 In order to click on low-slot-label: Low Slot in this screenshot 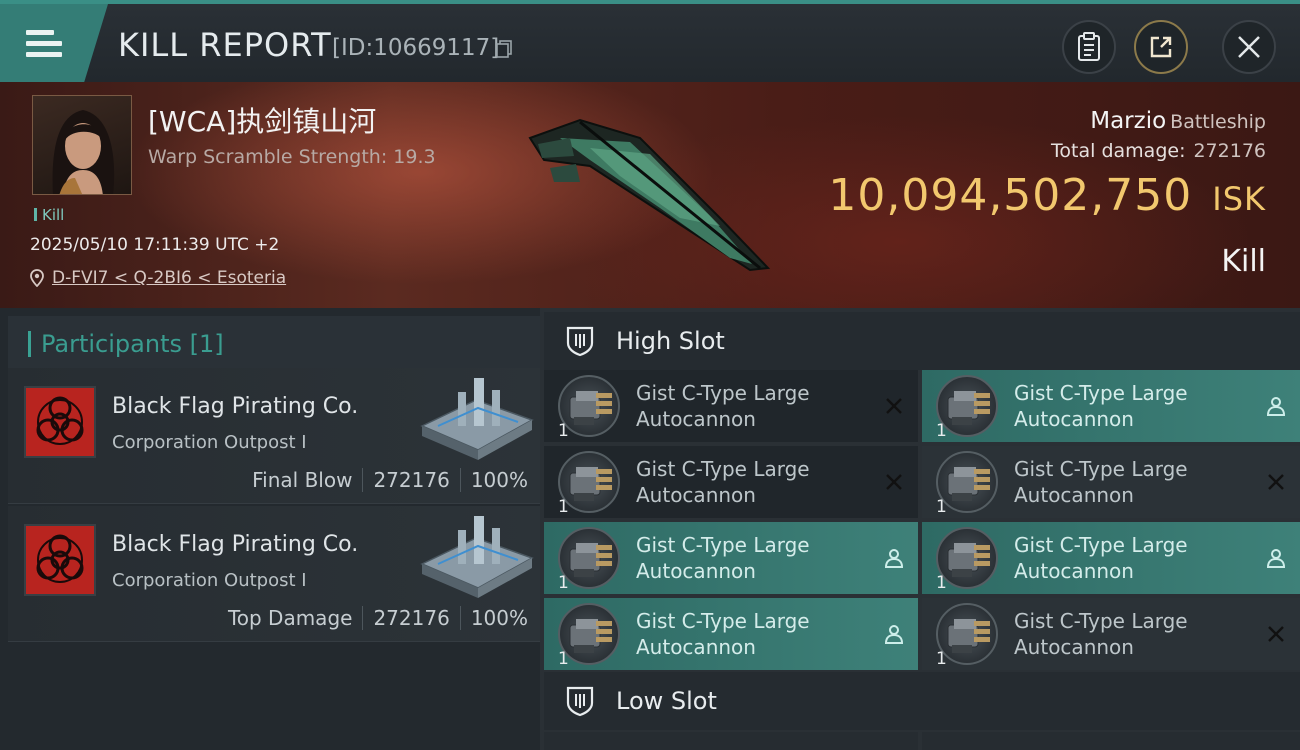, I will do `click(666, 701)`.